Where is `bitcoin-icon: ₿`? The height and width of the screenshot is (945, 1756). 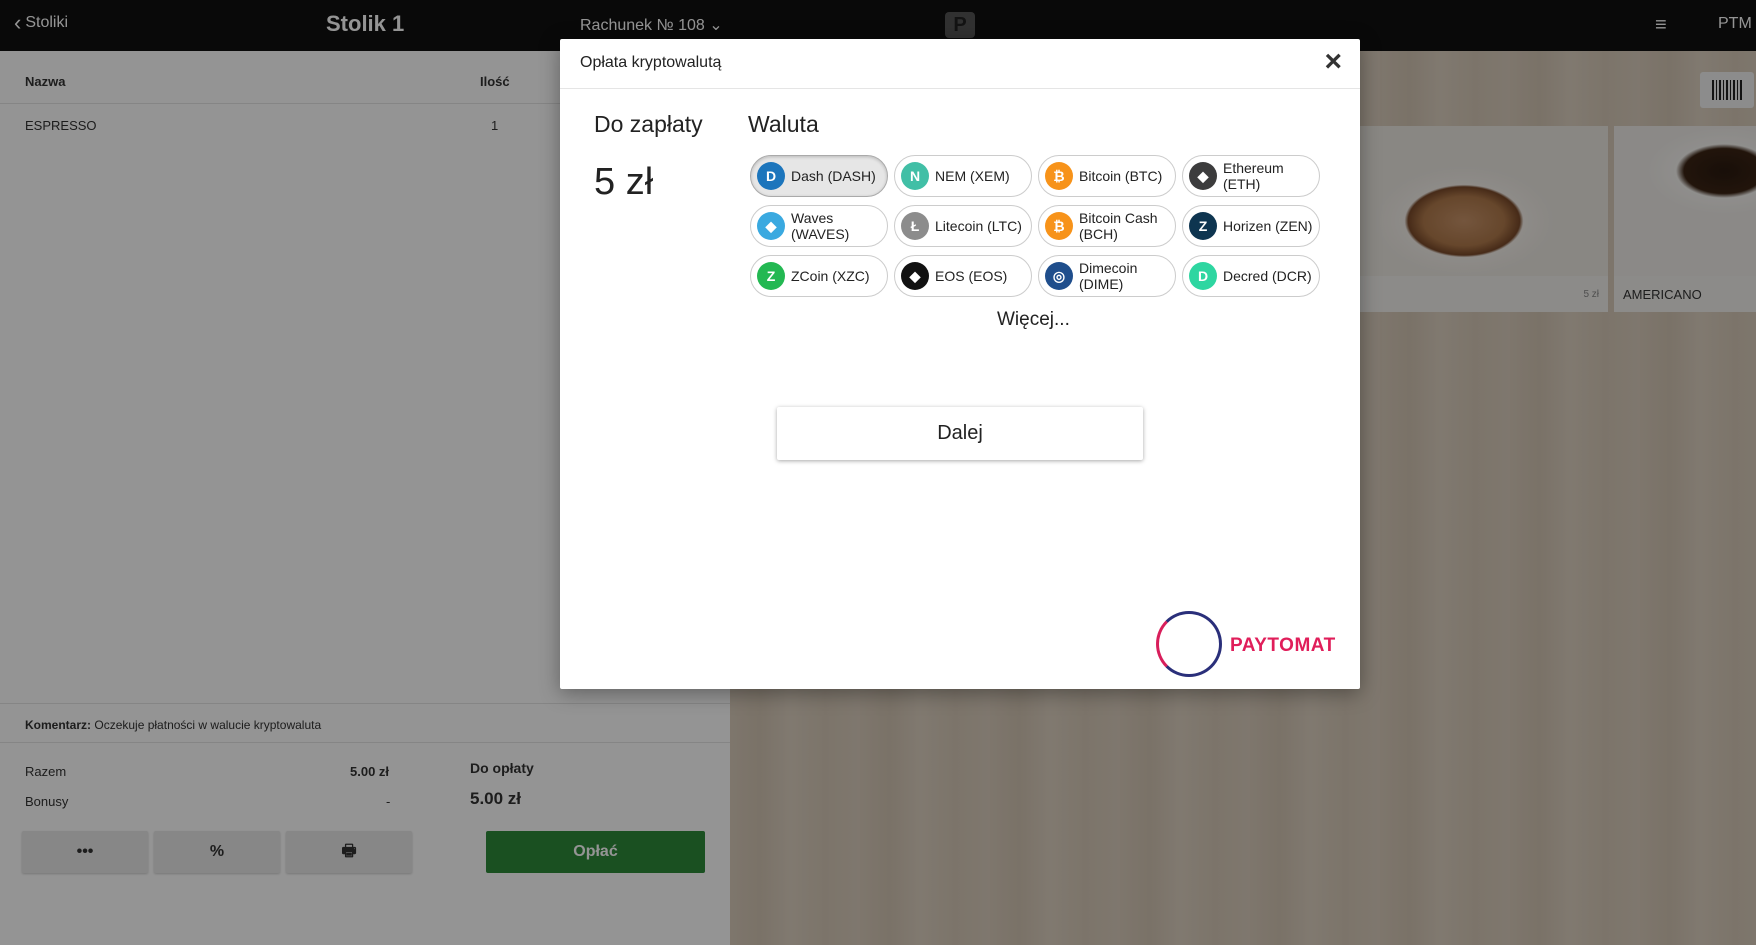 bitcoin-icon: ₿ is located at coordinates (1059, 176).